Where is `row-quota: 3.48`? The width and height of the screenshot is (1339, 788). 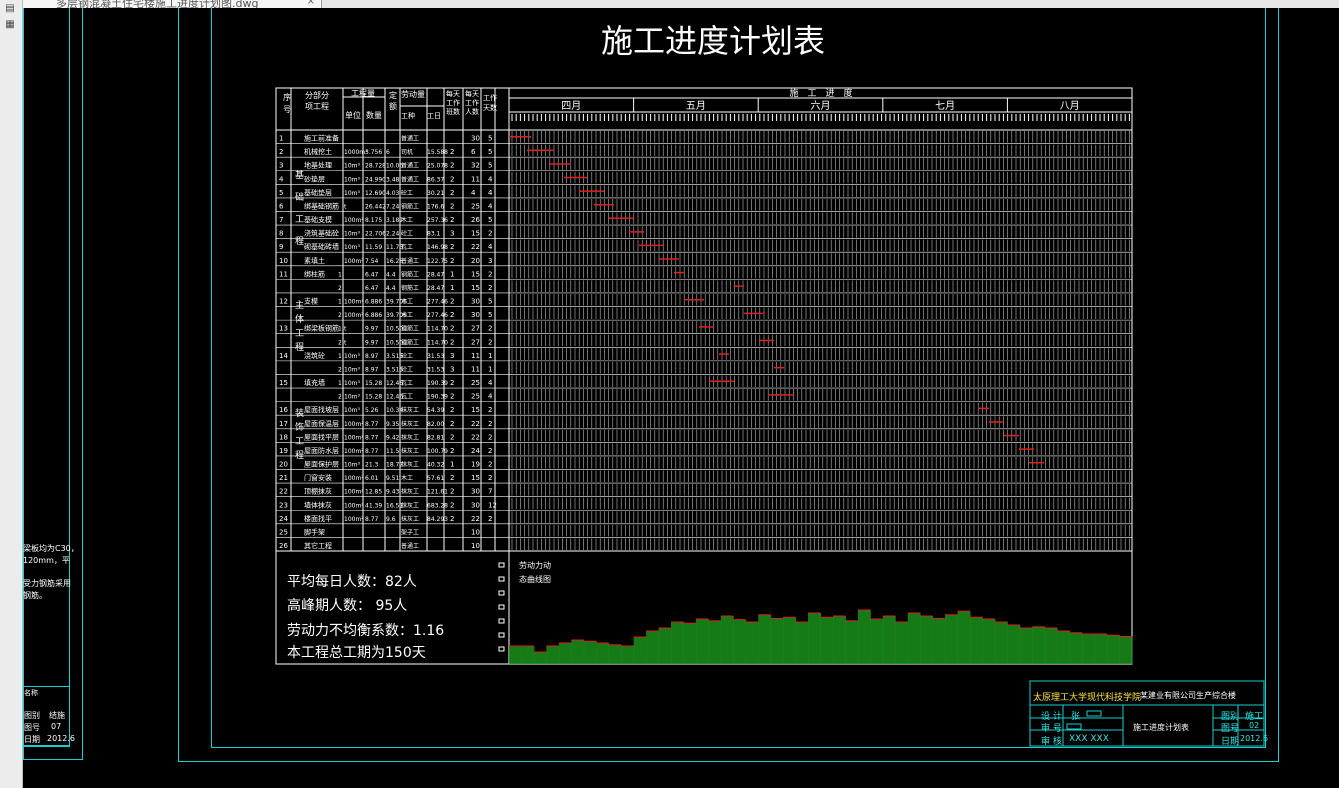 row-quota: 3.48 is located at coordinates (393, 179).